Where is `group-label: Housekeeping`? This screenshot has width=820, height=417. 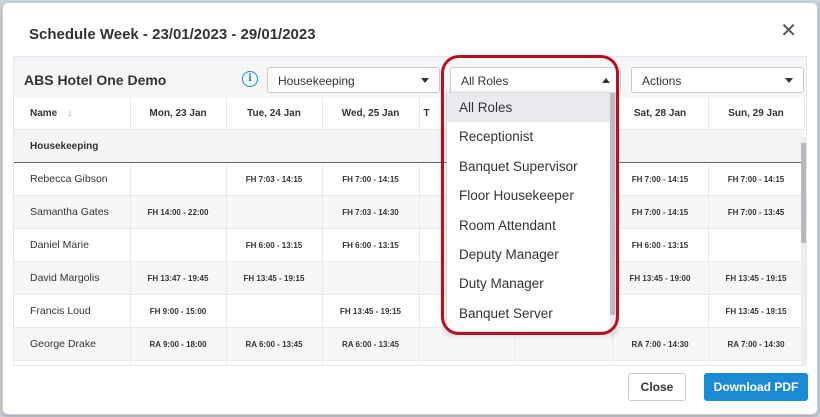
group-label: Housekeeping is located at coordinates (409, 146).